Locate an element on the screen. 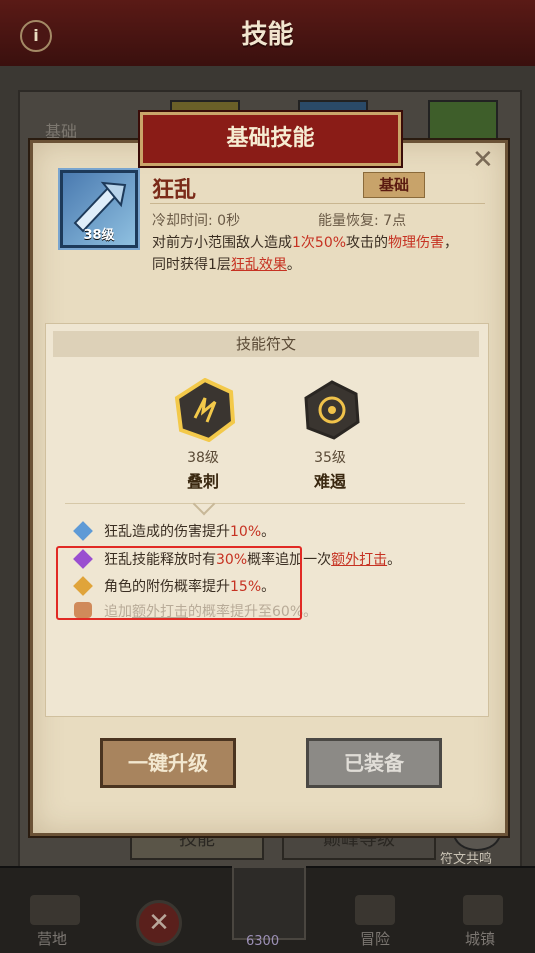  one-key-upgrade-button: 一键升级 is located at coordinates (168, 763).